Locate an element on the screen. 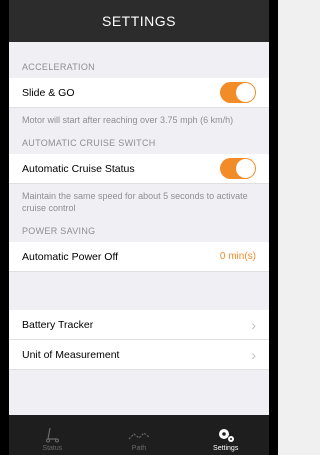  slide-and-go-row: Slide & GO is located at coordinates (139, 93).